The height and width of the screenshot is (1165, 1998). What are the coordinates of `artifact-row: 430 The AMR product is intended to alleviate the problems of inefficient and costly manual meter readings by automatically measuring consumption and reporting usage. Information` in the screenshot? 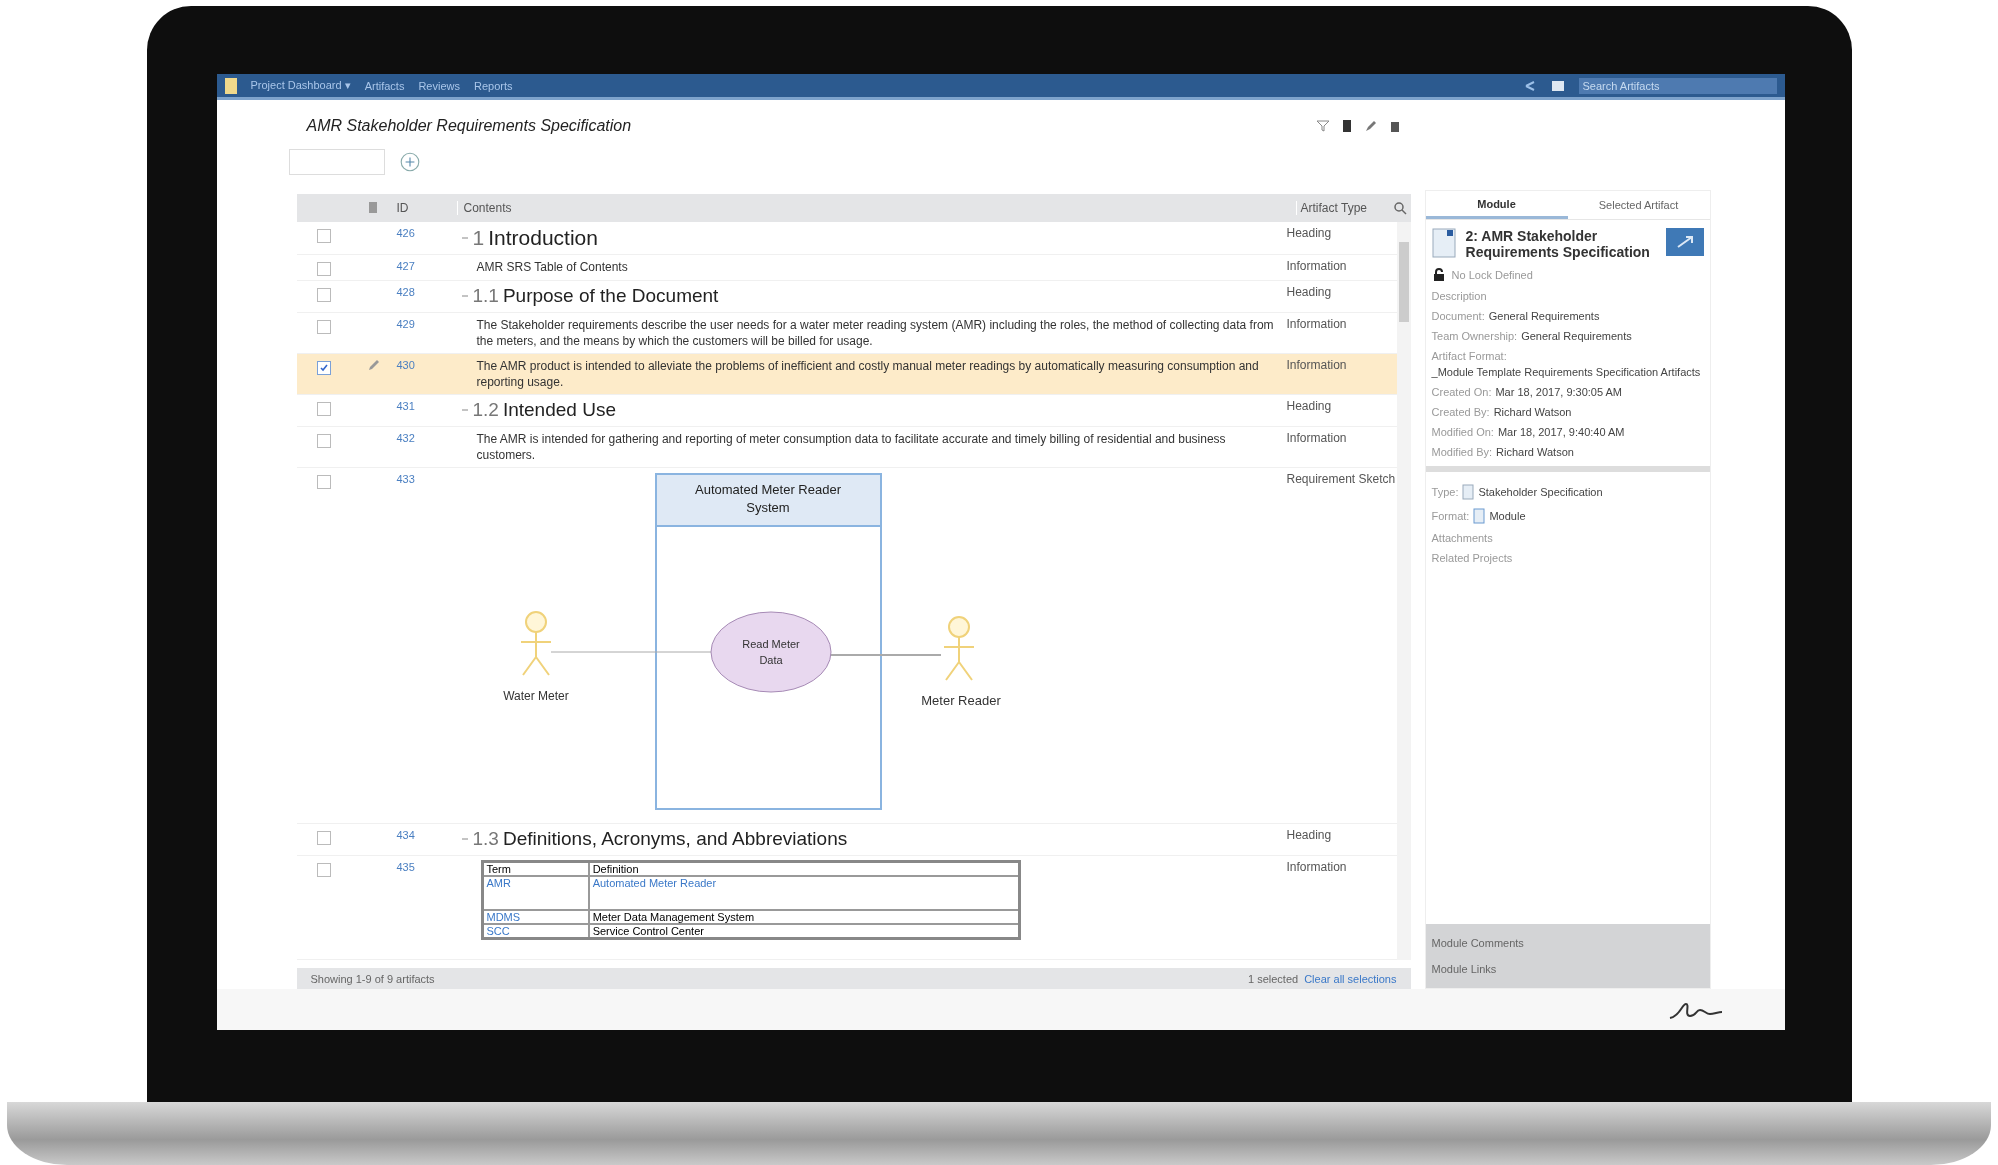 It's located at (846, 374).